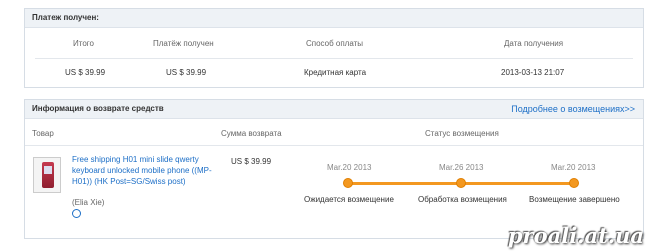 Image resolution: width=658 pixels, height=252 pixels. Describe the element at coordinates (83, 43) in the screenshot. I see `col-total-header: Итого` at that location.